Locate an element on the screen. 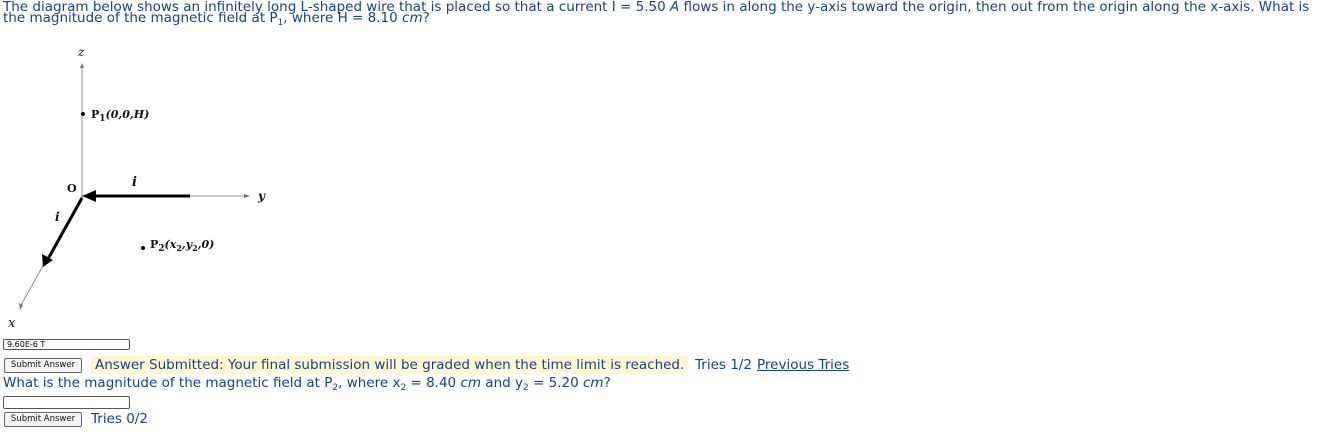  z-axis-arrowhead is located at coordinates (82, 65).